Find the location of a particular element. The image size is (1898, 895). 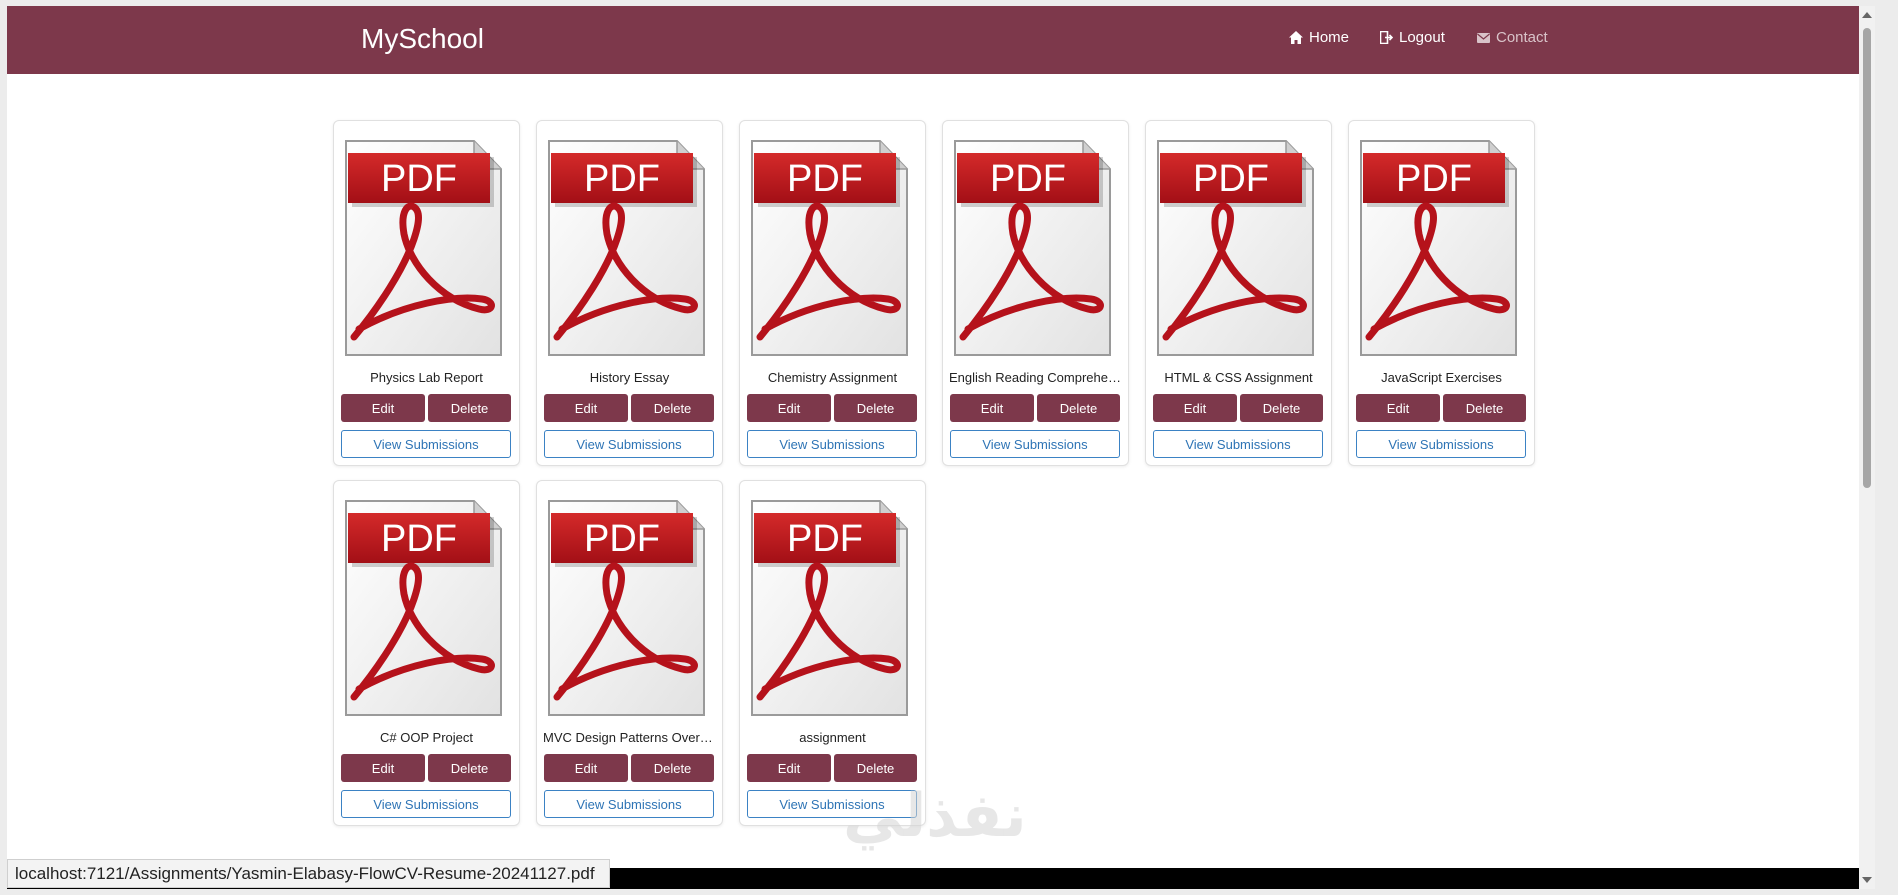

assignment-title: Chemistry Assignment is located at coordinates (832, 377).